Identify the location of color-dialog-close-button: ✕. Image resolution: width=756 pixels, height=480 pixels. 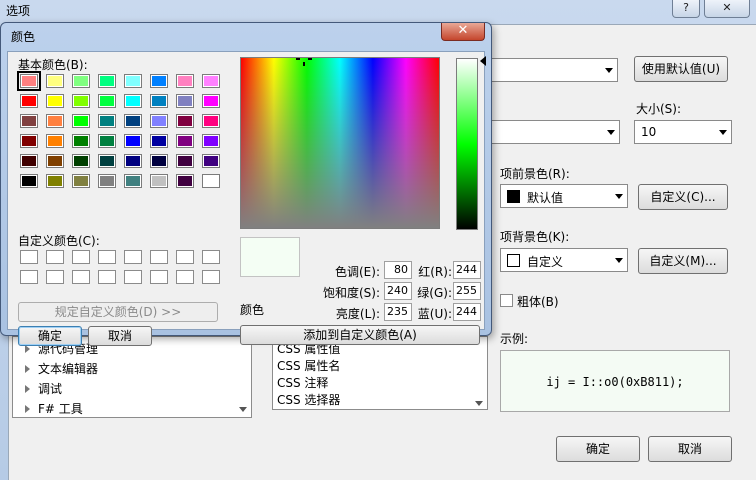
(463, 32).